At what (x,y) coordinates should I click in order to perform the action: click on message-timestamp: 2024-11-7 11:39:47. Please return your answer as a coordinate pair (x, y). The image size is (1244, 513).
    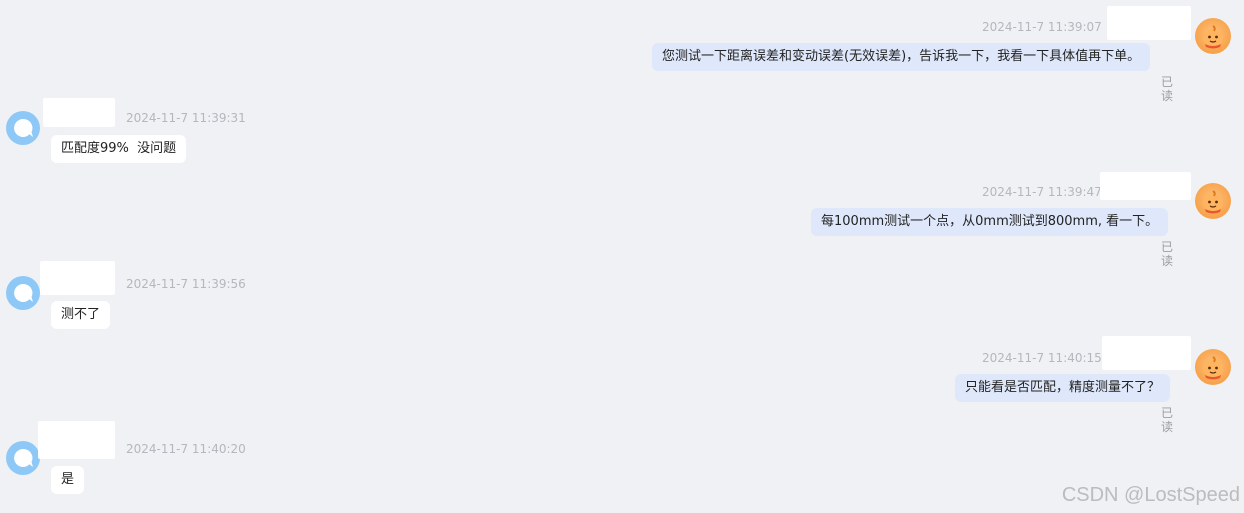
    Looking at the image, I should click on (1042, 192).